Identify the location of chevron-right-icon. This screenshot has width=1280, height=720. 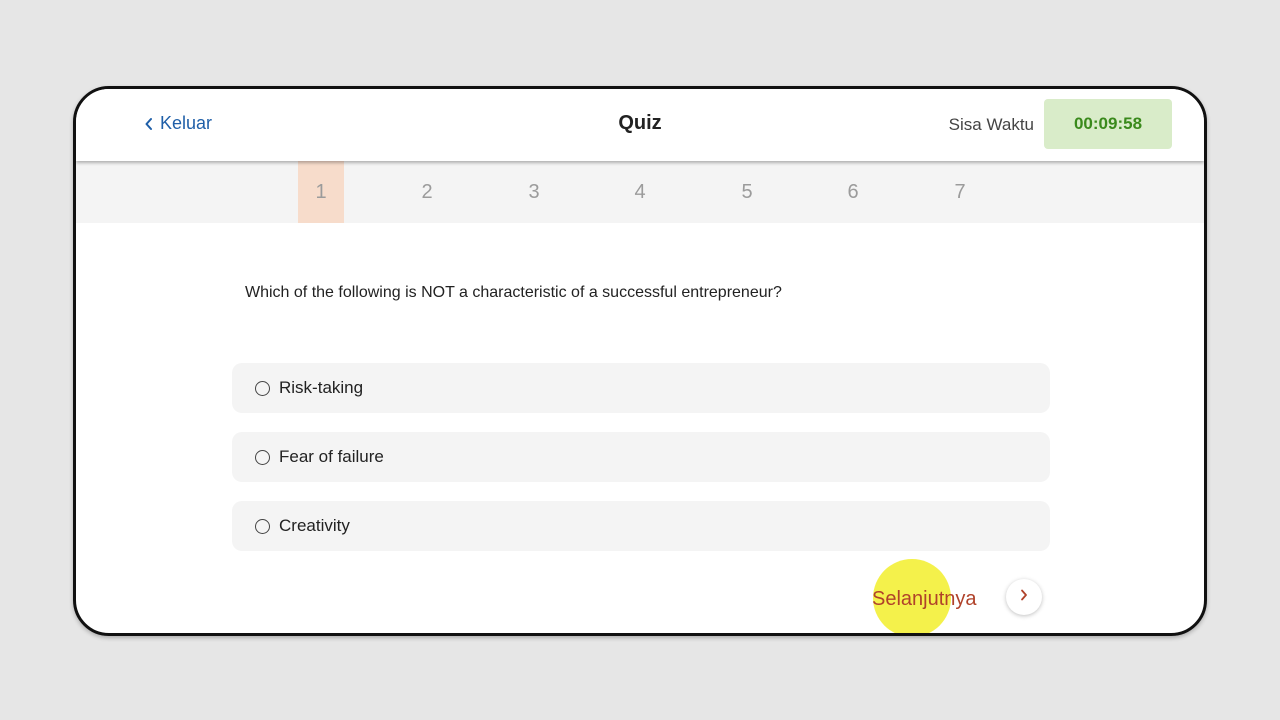
(1024, 597).